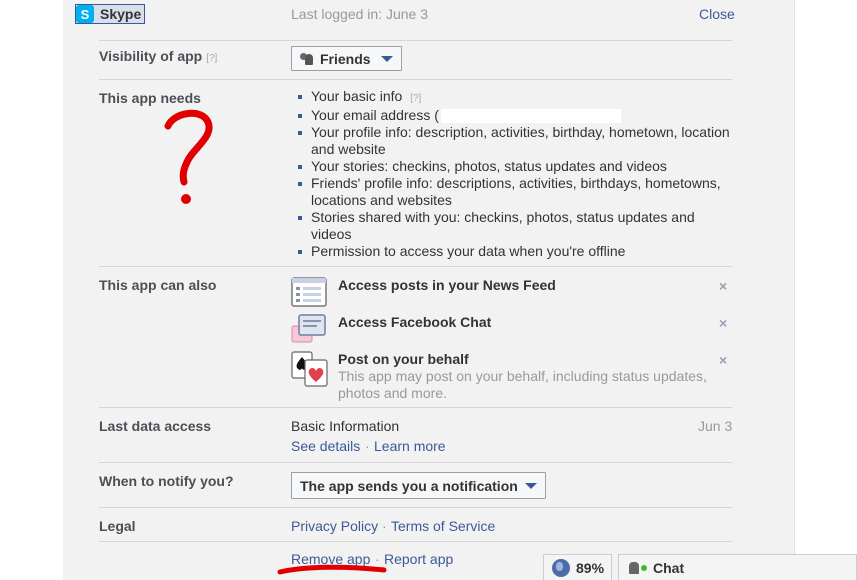 This screenshot has height=580, width=857. I want to click on visibility-help: [?], so click(211, 58).